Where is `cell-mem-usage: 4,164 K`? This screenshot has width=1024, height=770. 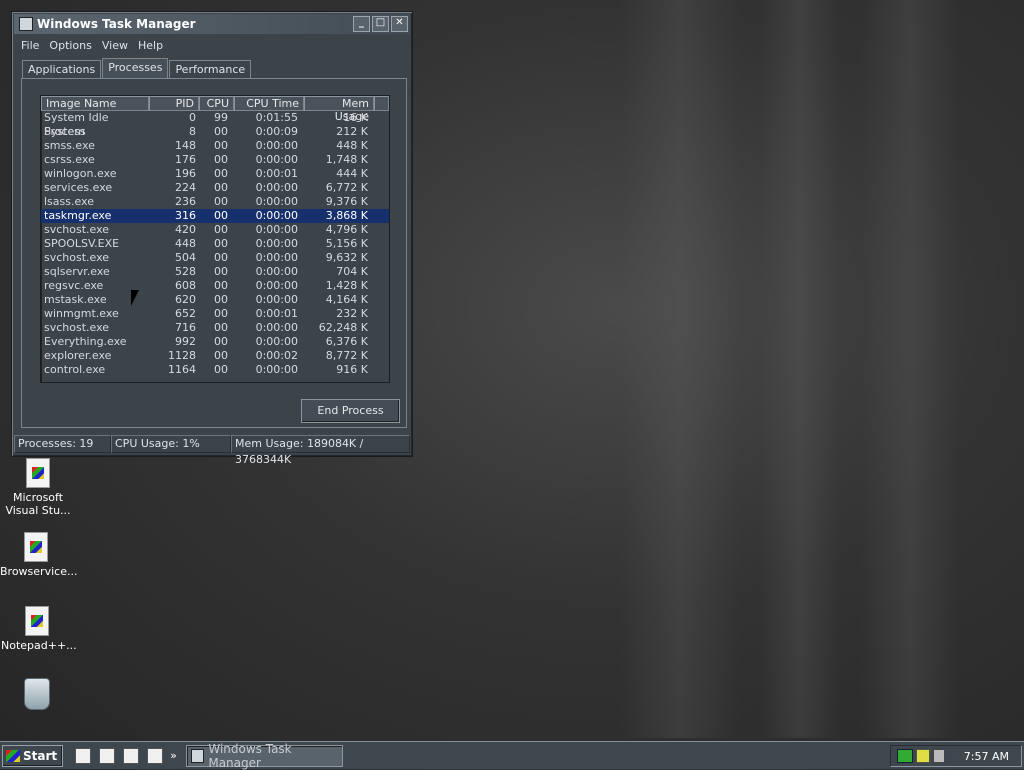
cell-mem-usage: 4,164 K is located at coordinates (346, 299).